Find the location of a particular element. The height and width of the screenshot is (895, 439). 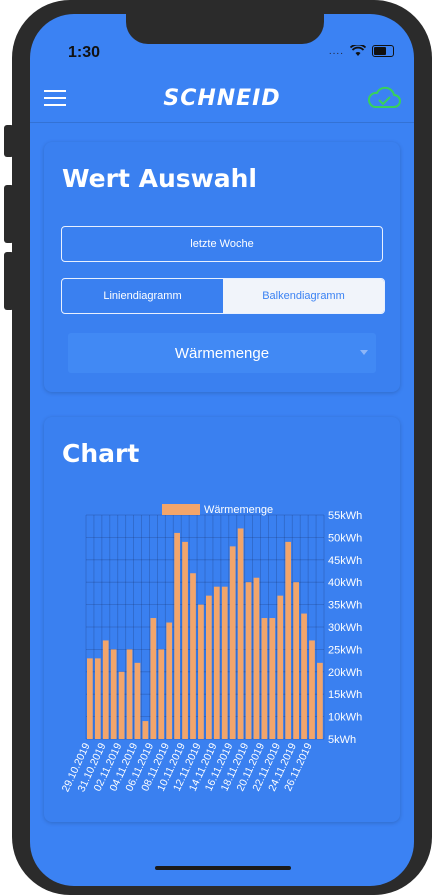

y-tick-label: 5kWh is located at coordinates (342, 740).